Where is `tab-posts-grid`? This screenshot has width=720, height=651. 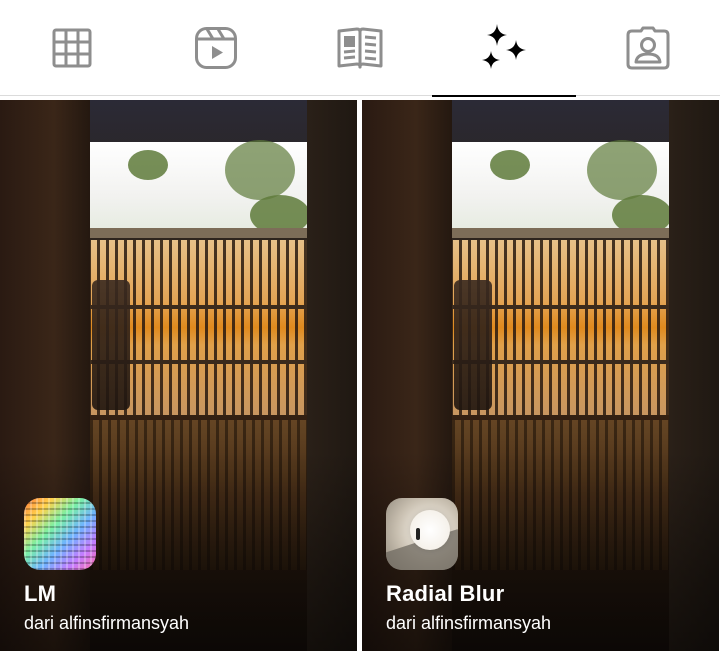
tab-posts-grid is located at coordinates (72, 48).